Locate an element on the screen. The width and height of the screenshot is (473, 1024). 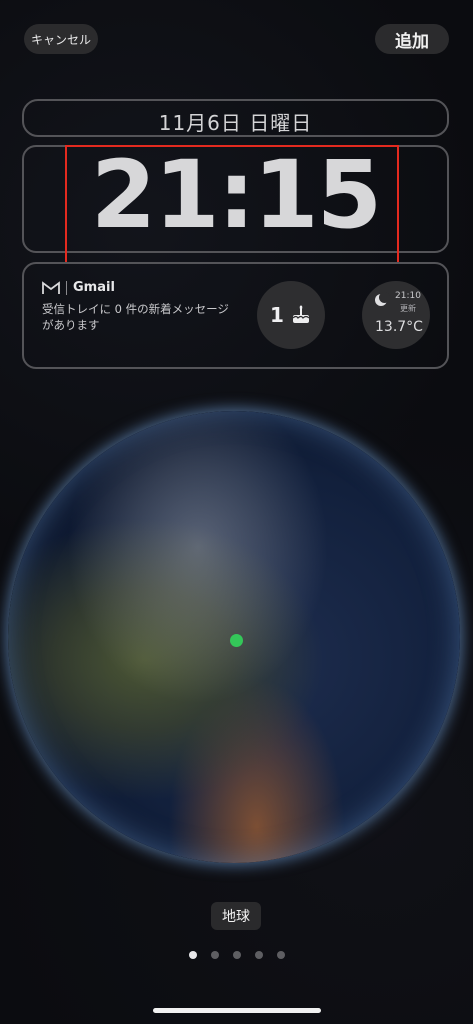
weather-temperature: 13.7°C is located at coordinates (399, 327).